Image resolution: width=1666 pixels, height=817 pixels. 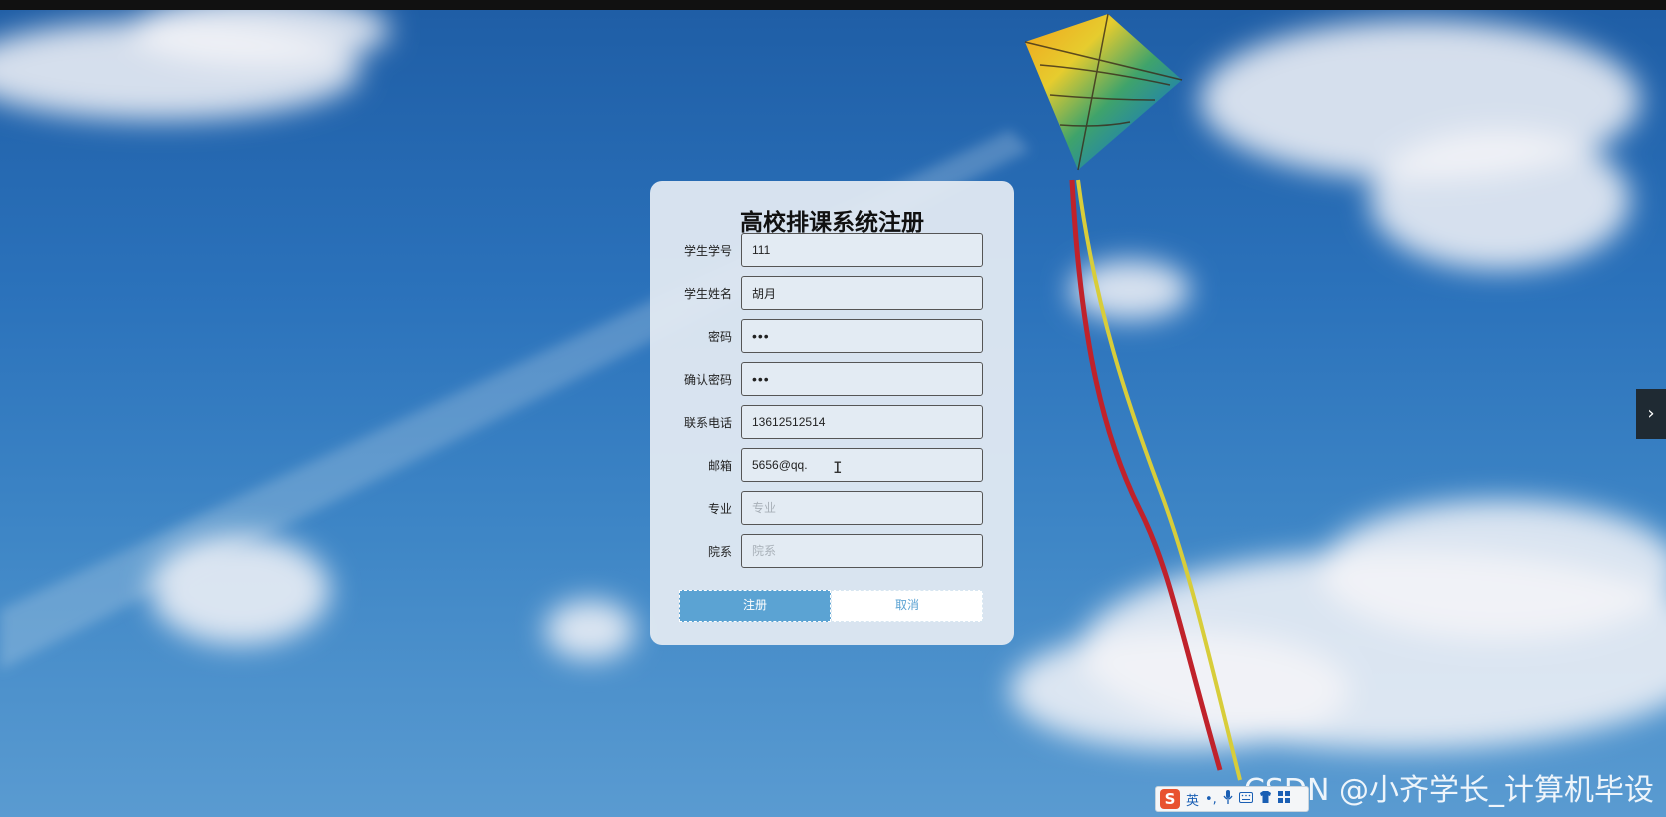 I want to click on field-row-student-name: 学生姓名, so click(x=832, y=294).